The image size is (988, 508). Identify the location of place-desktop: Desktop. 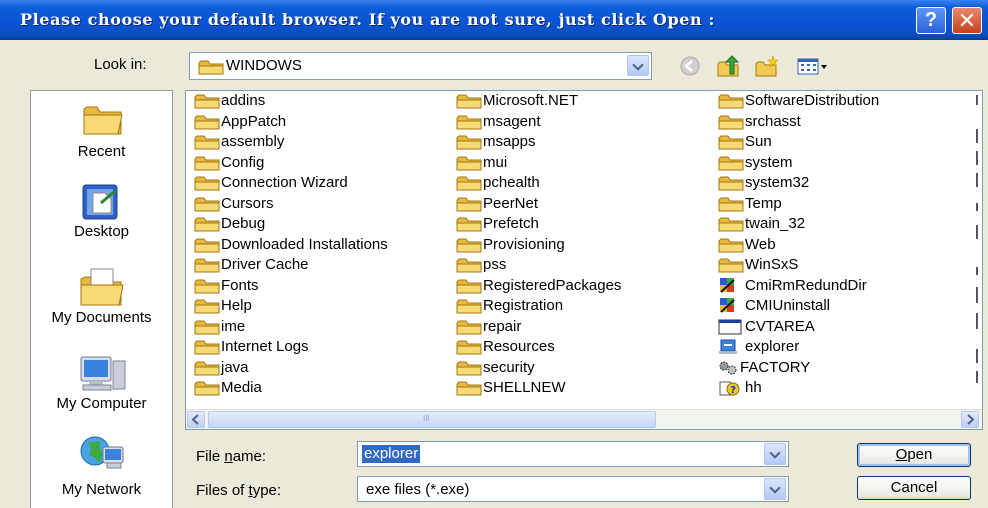
(101, 213).